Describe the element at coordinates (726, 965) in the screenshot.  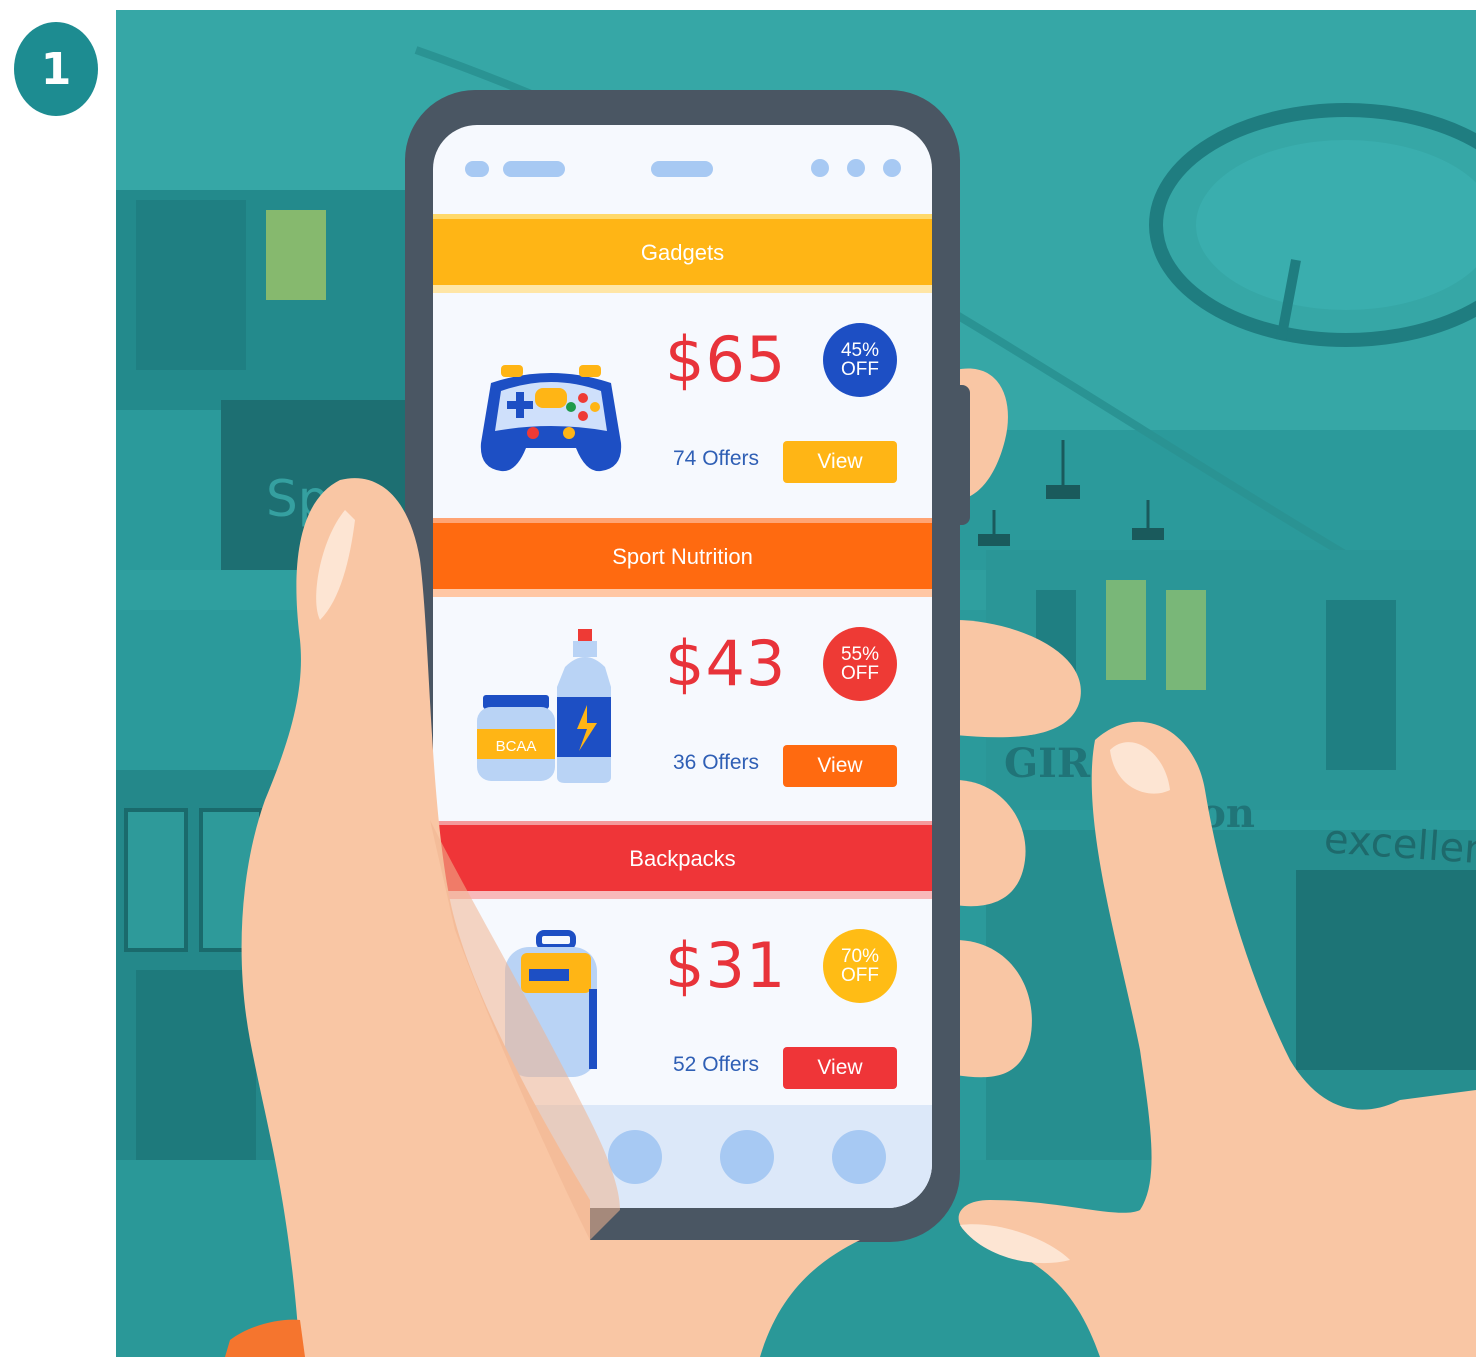
I see `product-price: $31` at that location.